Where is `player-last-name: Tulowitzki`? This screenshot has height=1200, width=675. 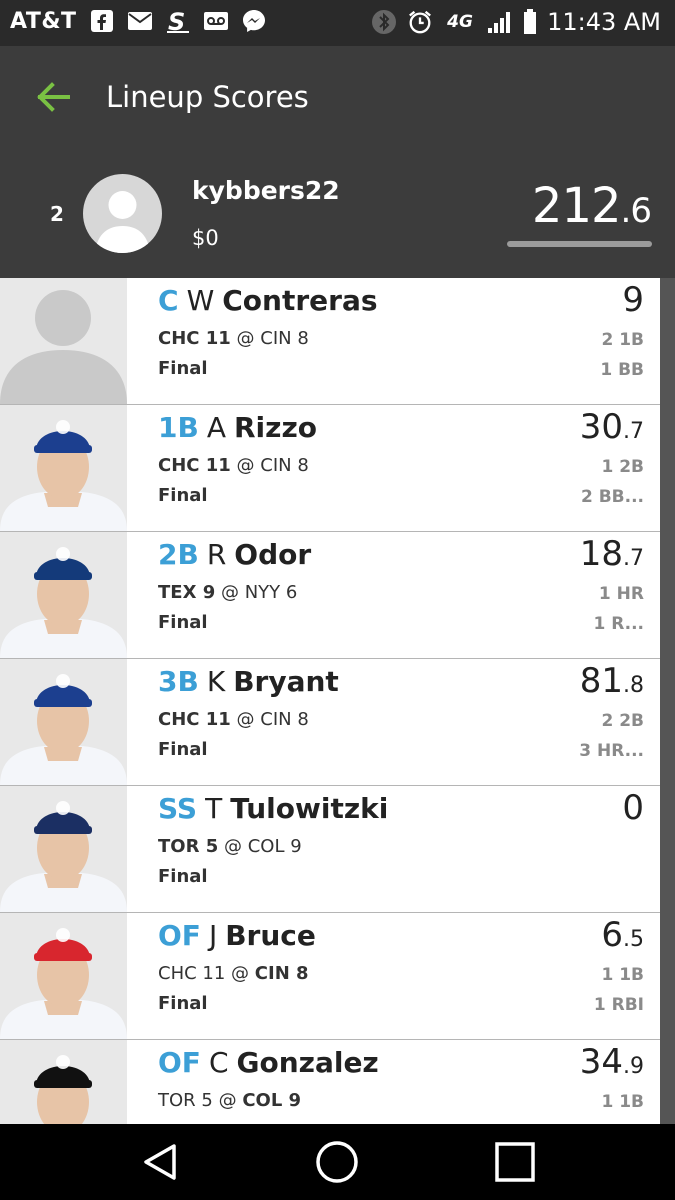 player-last-name: Tulowitzki is located at coordinates (309, 808).